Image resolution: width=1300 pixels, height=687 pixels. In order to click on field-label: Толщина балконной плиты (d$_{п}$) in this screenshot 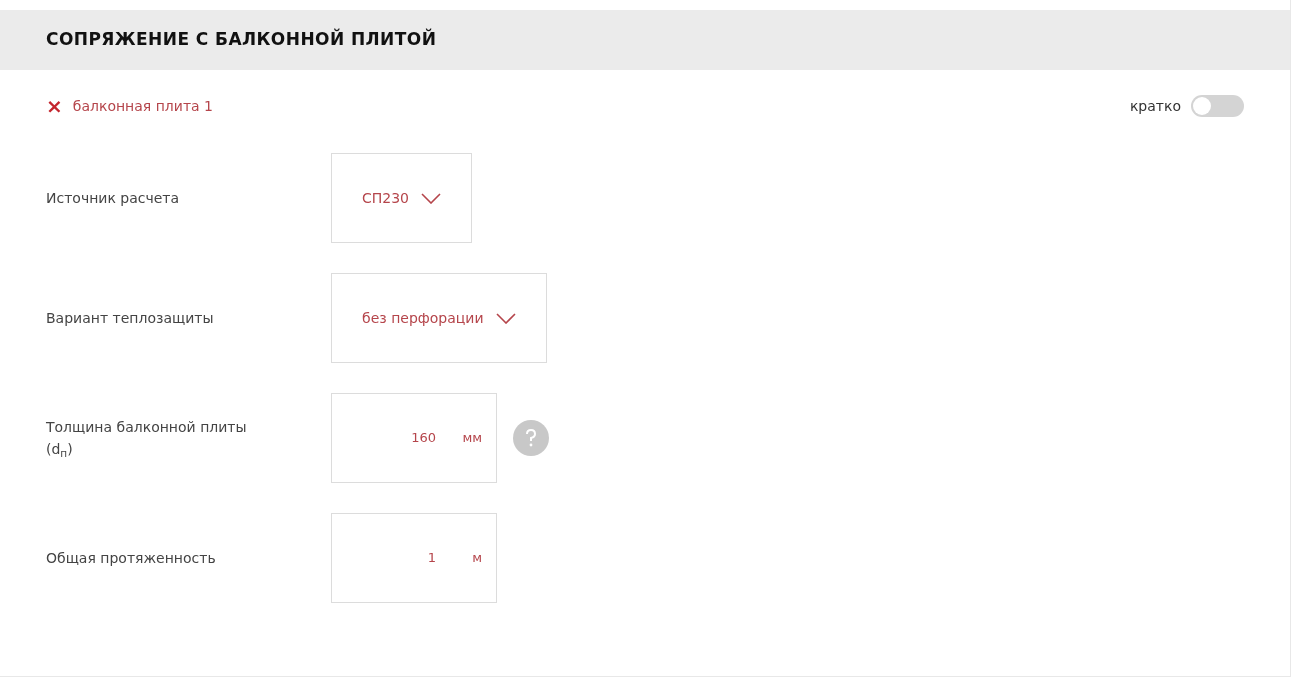, I will do `click(147, 439)`.